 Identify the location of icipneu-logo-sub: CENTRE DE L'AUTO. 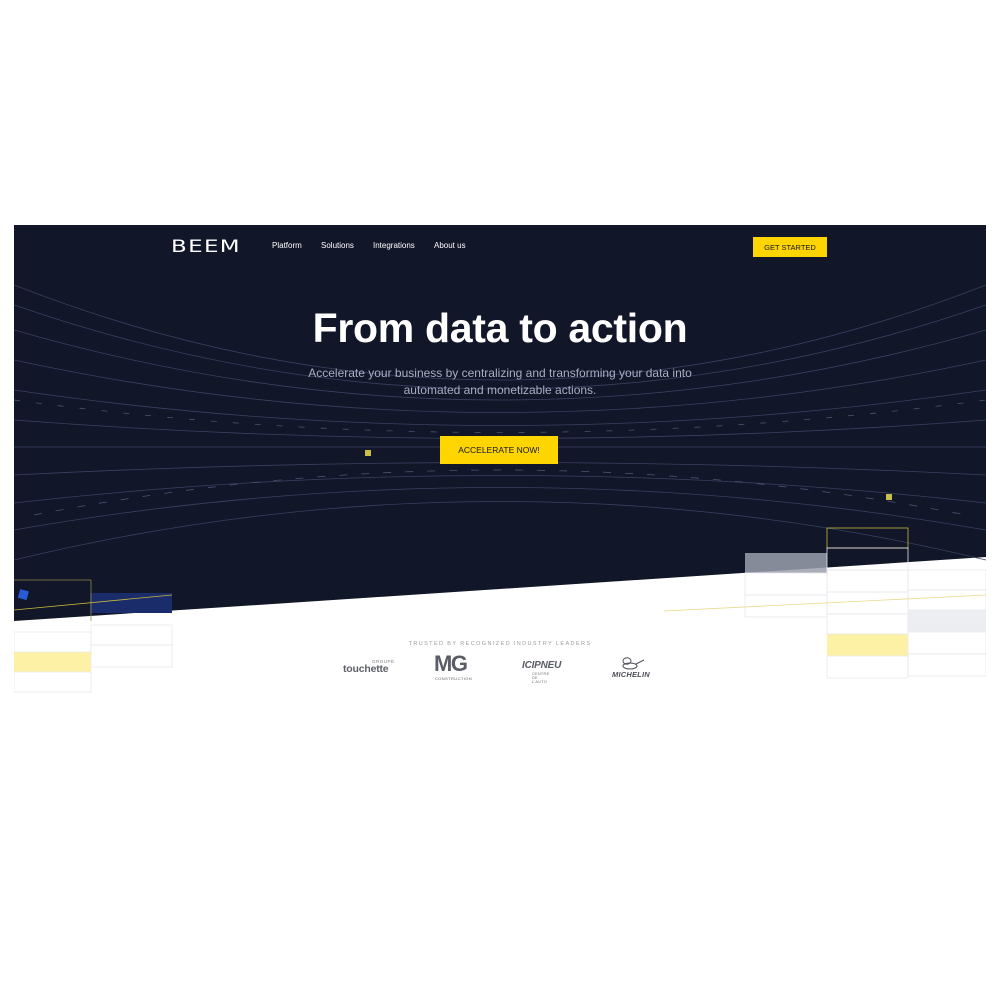
(541, 678).